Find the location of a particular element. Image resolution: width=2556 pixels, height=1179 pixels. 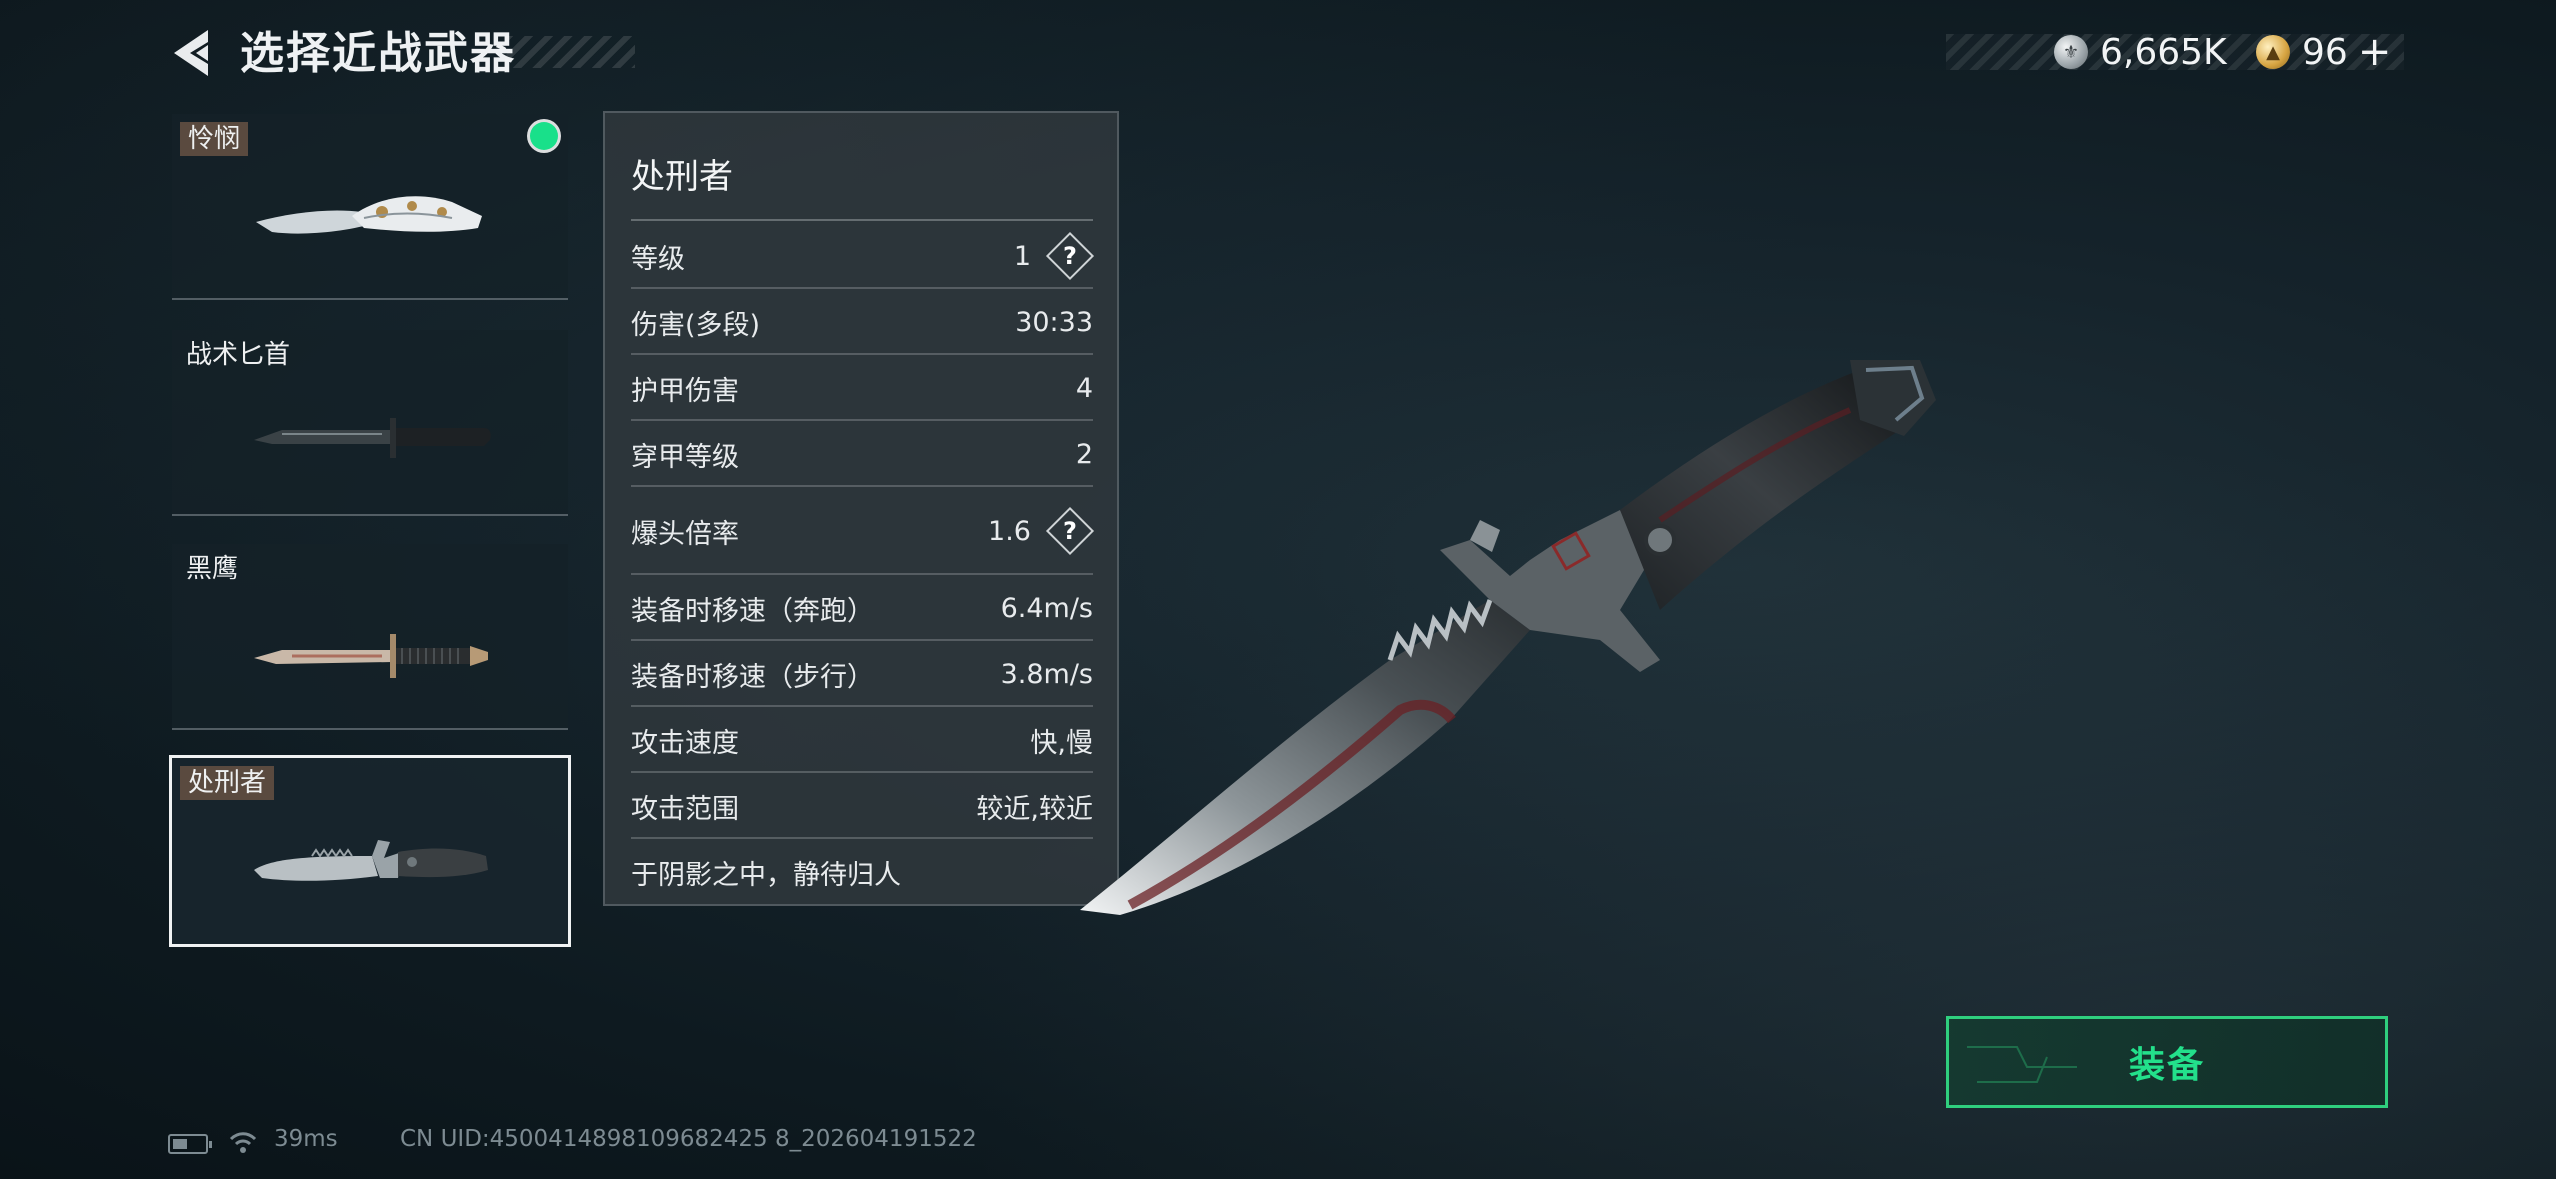

add-currency-button: + is located at coordinates (2375, 52).